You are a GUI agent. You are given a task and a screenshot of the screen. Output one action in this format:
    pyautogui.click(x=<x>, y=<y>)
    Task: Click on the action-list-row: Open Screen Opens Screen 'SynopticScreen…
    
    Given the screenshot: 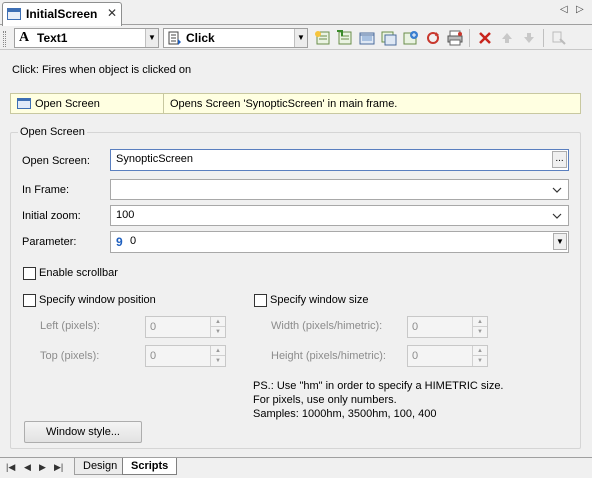 What is the action you would take?
    pyautogui.click(x=295, y=103)
    